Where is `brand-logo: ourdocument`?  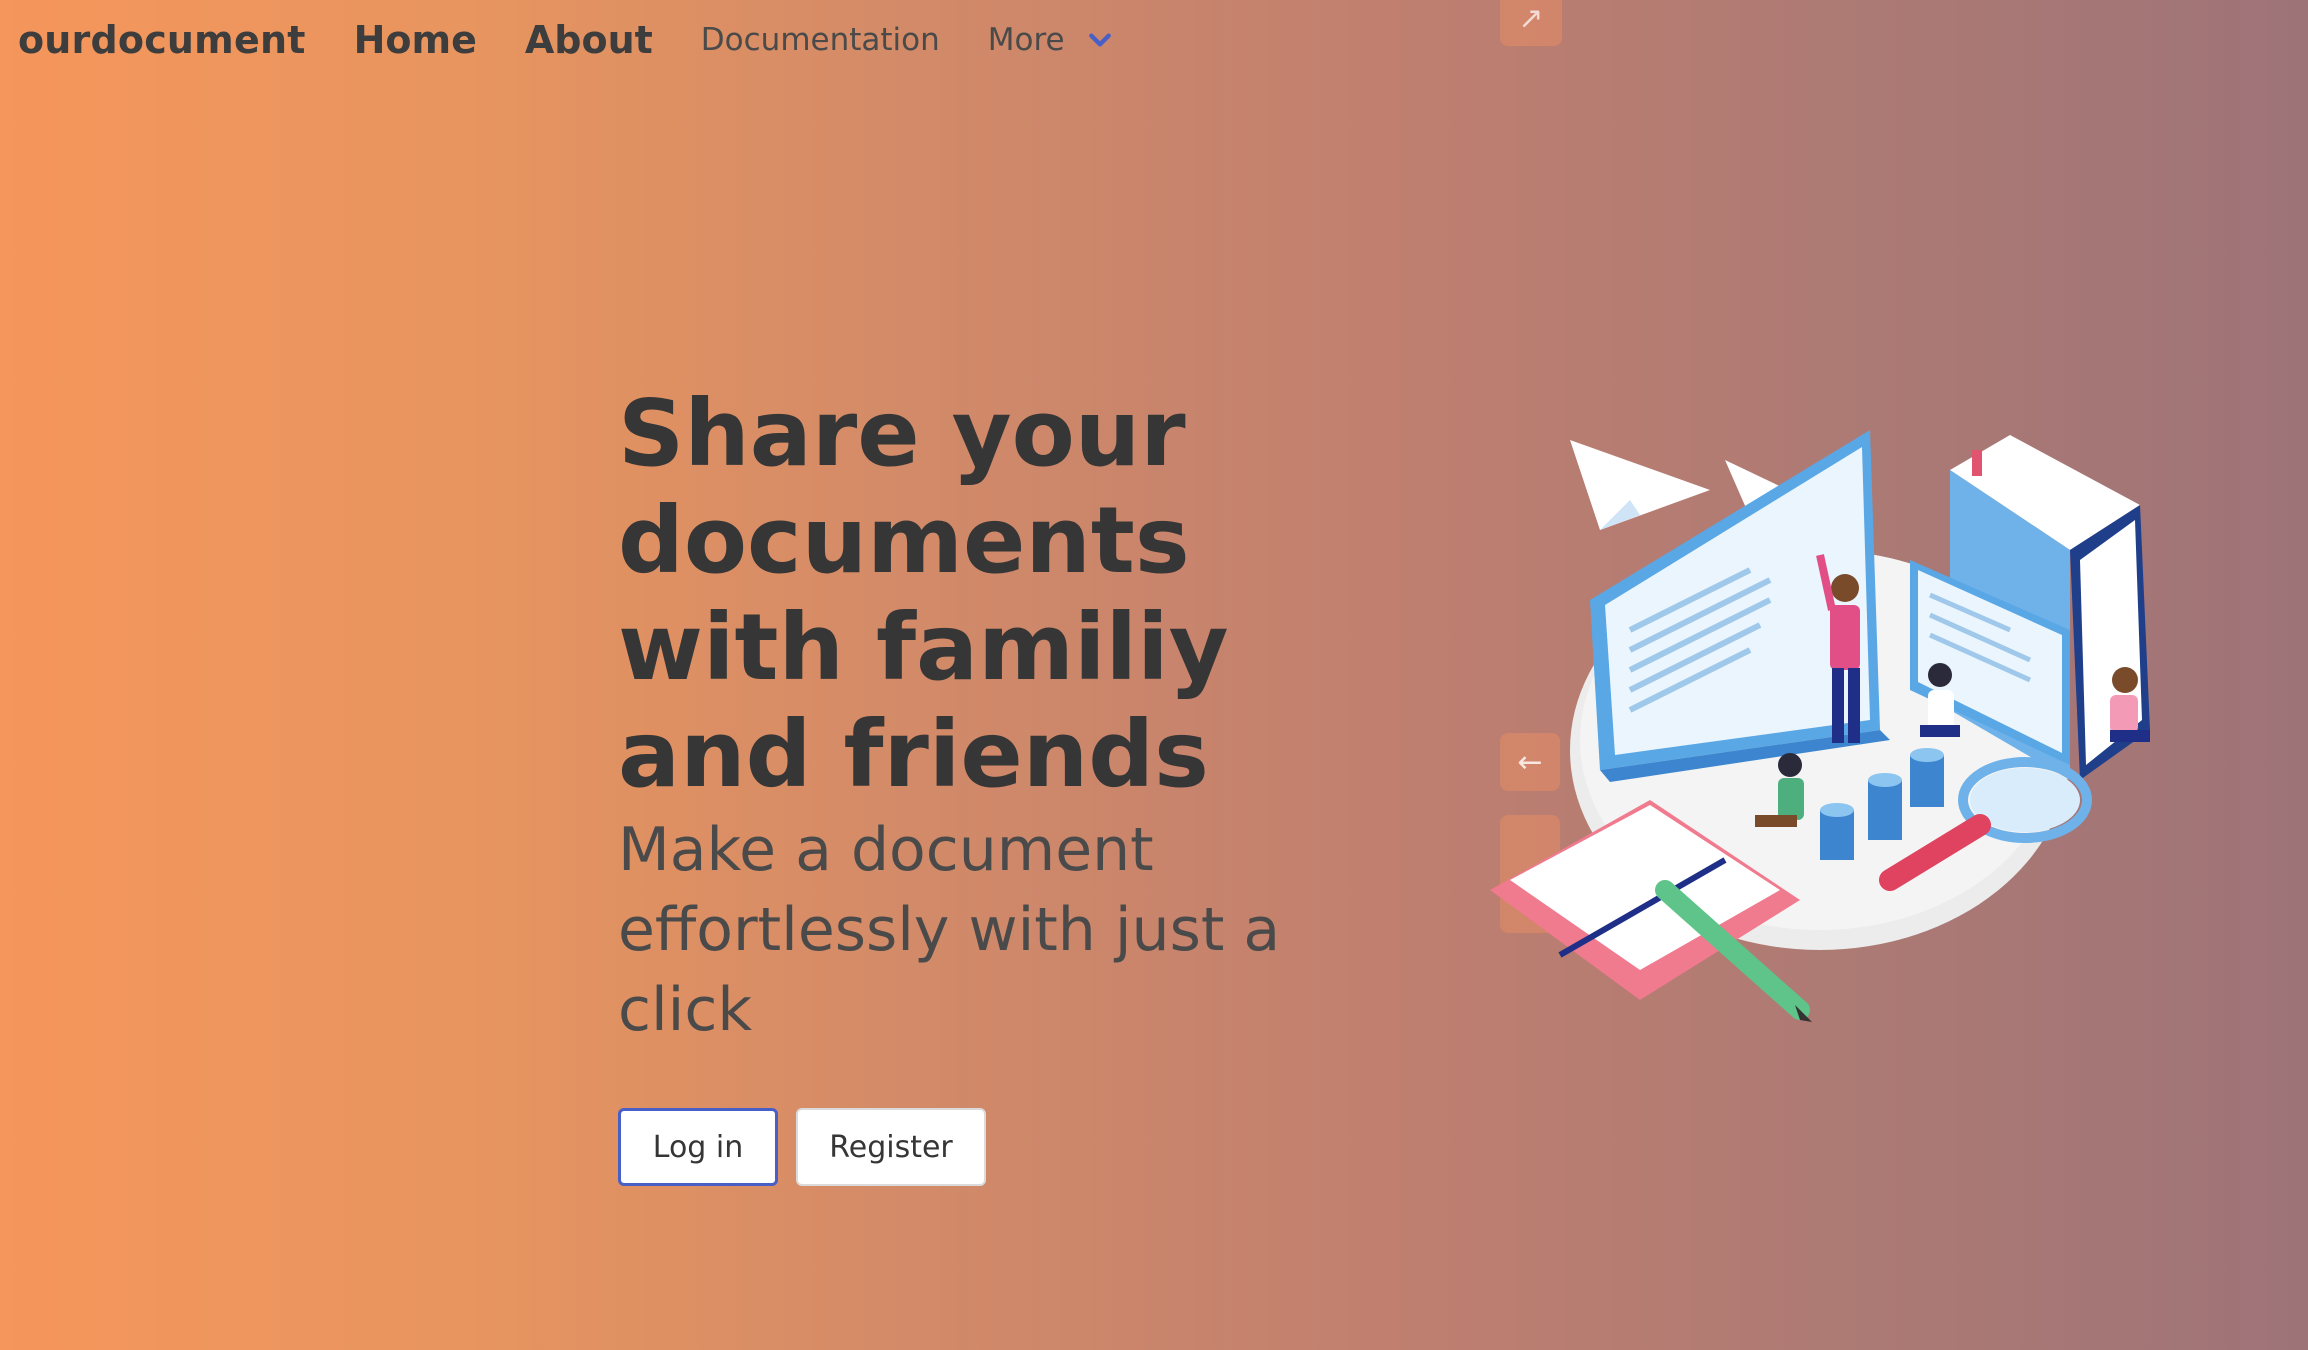
brand-logo: ourdocument is located at coordinates (162, 40).